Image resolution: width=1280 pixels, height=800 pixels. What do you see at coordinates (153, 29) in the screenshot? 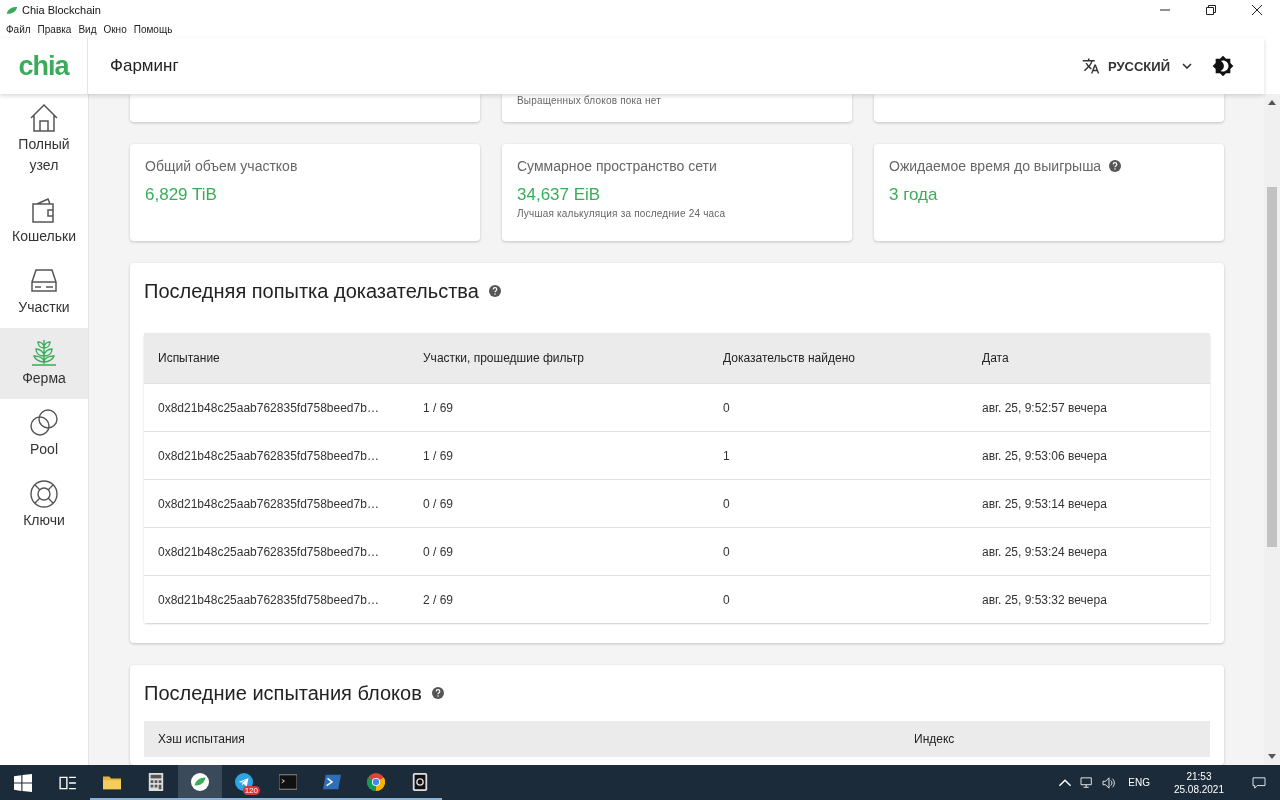
I see `menu-item: Помощь` at bounding box center [153, 29].